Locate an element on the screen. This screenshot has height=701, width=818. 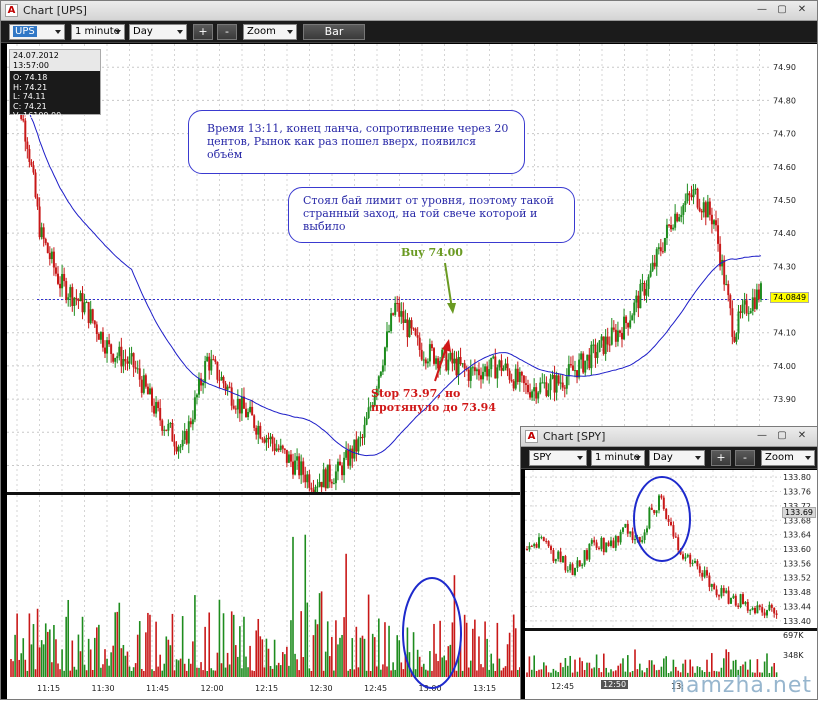
zoom-select: Zoom is located at coordinates (270, 32).